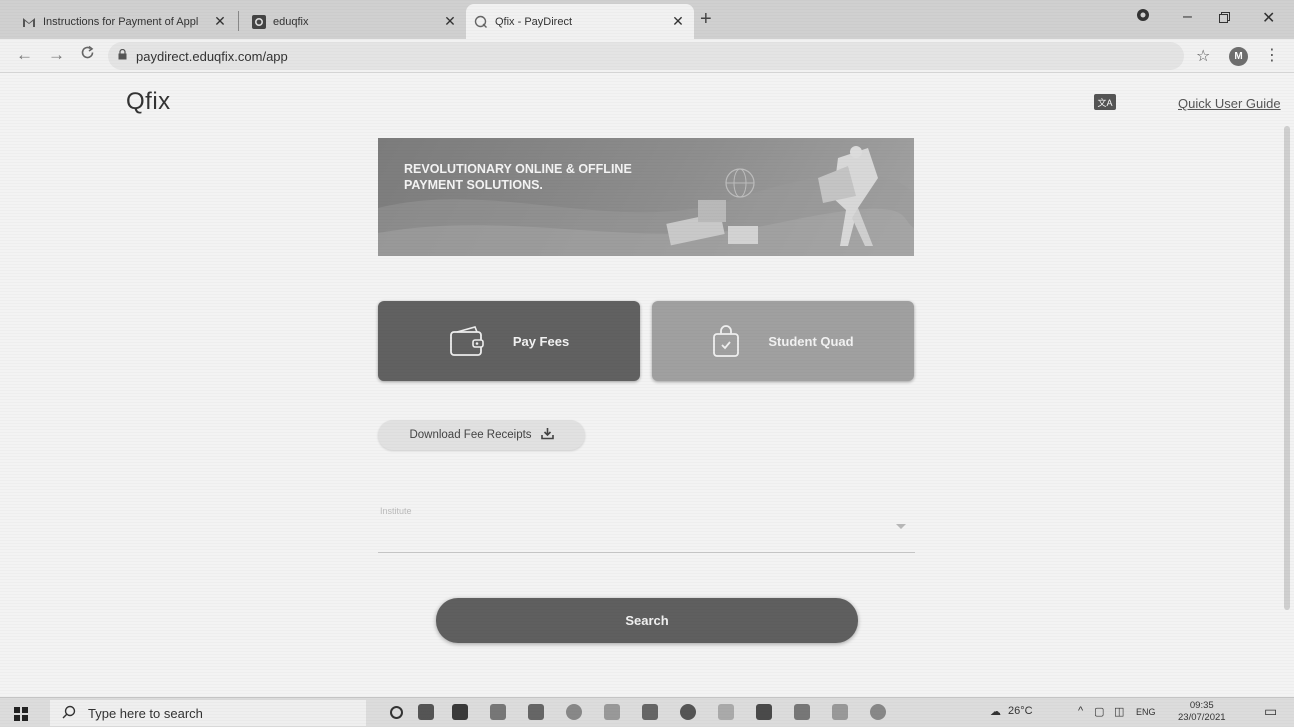  Describe the element at coordinates (238, 21) in the screenshot. I see `tab-divider` at that location.